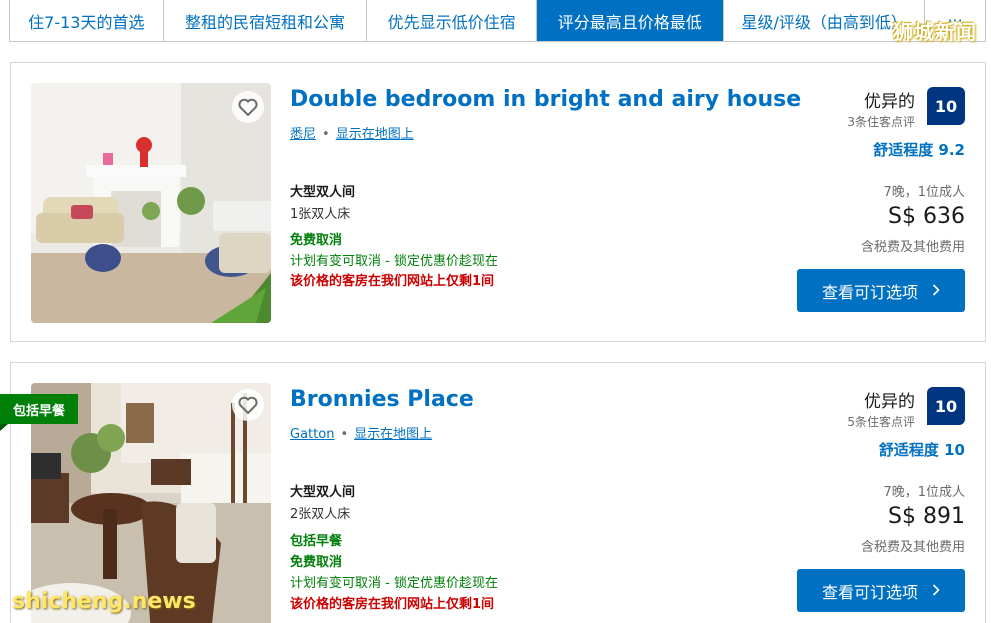 Image resolution: width=991 pixels, height=623 pixels. I want to click on property-location: 悉尼 • 显示在地图上, so click(352, 132).